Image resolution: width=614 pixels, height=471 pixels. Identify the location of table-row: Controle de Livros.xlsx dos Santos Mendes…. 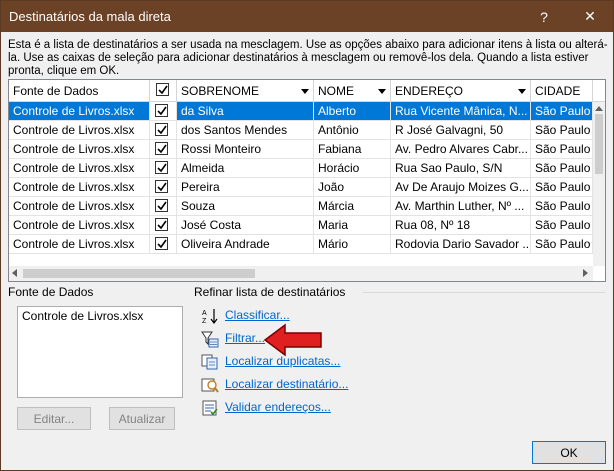
(301, 130).